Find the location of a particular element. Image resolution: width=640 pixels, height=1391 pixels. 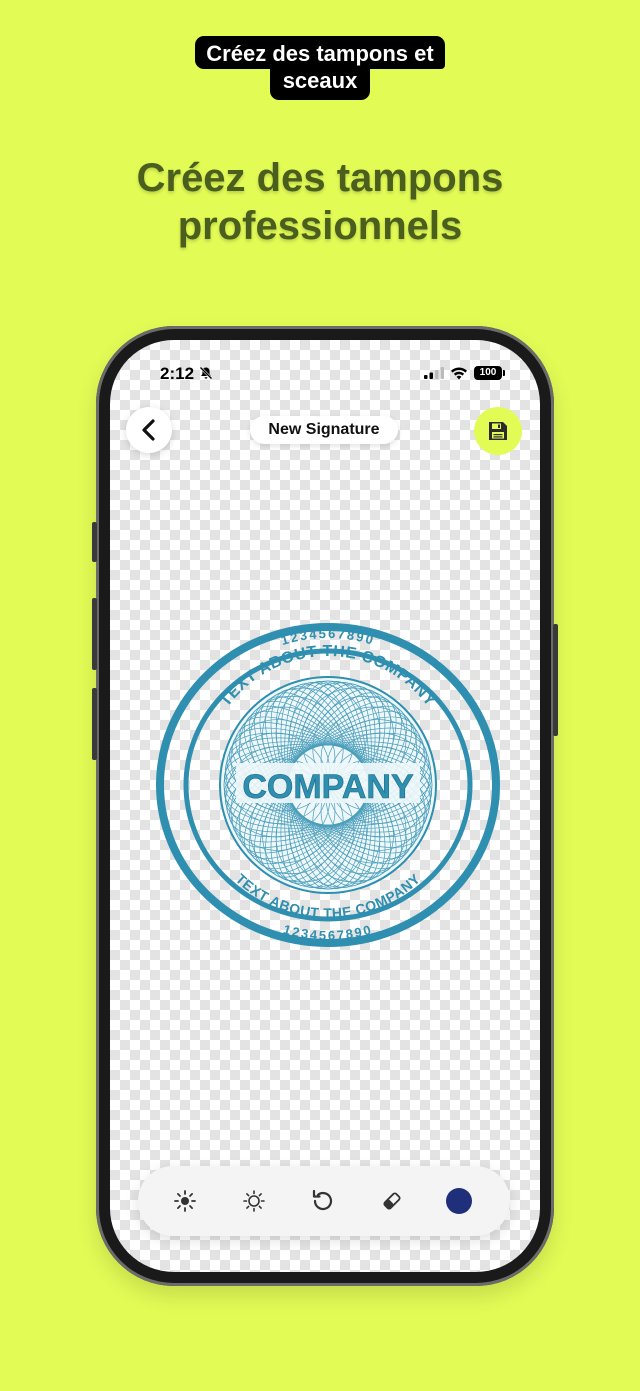

chevron-left-icon is located at coordinates (148, 430).